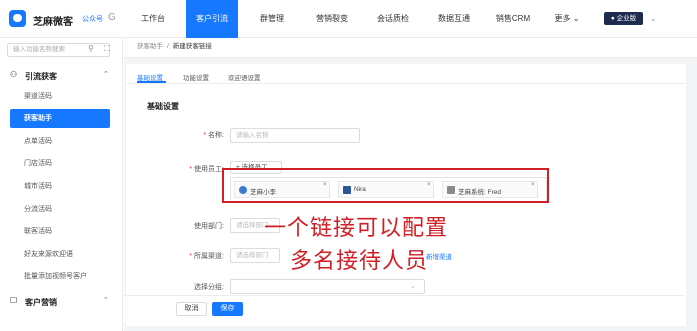 The image size is (697, 331). Describe the element at coordinates (295, 135) in the screenshot. I see `name-input: 请输入名称` at that location.